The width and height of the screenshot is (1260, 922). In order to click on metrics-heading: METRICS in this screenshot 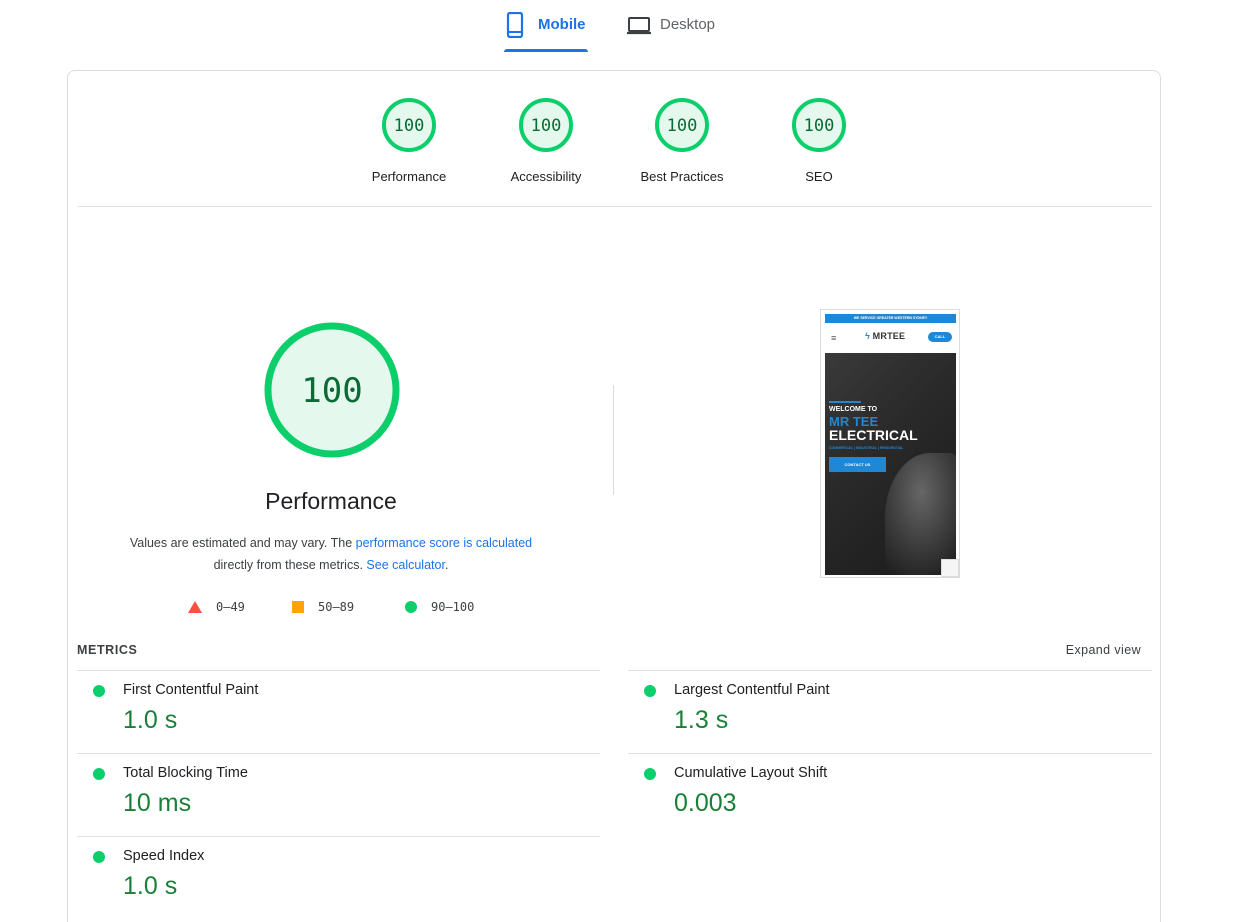, I will do `click(107, 650)`.